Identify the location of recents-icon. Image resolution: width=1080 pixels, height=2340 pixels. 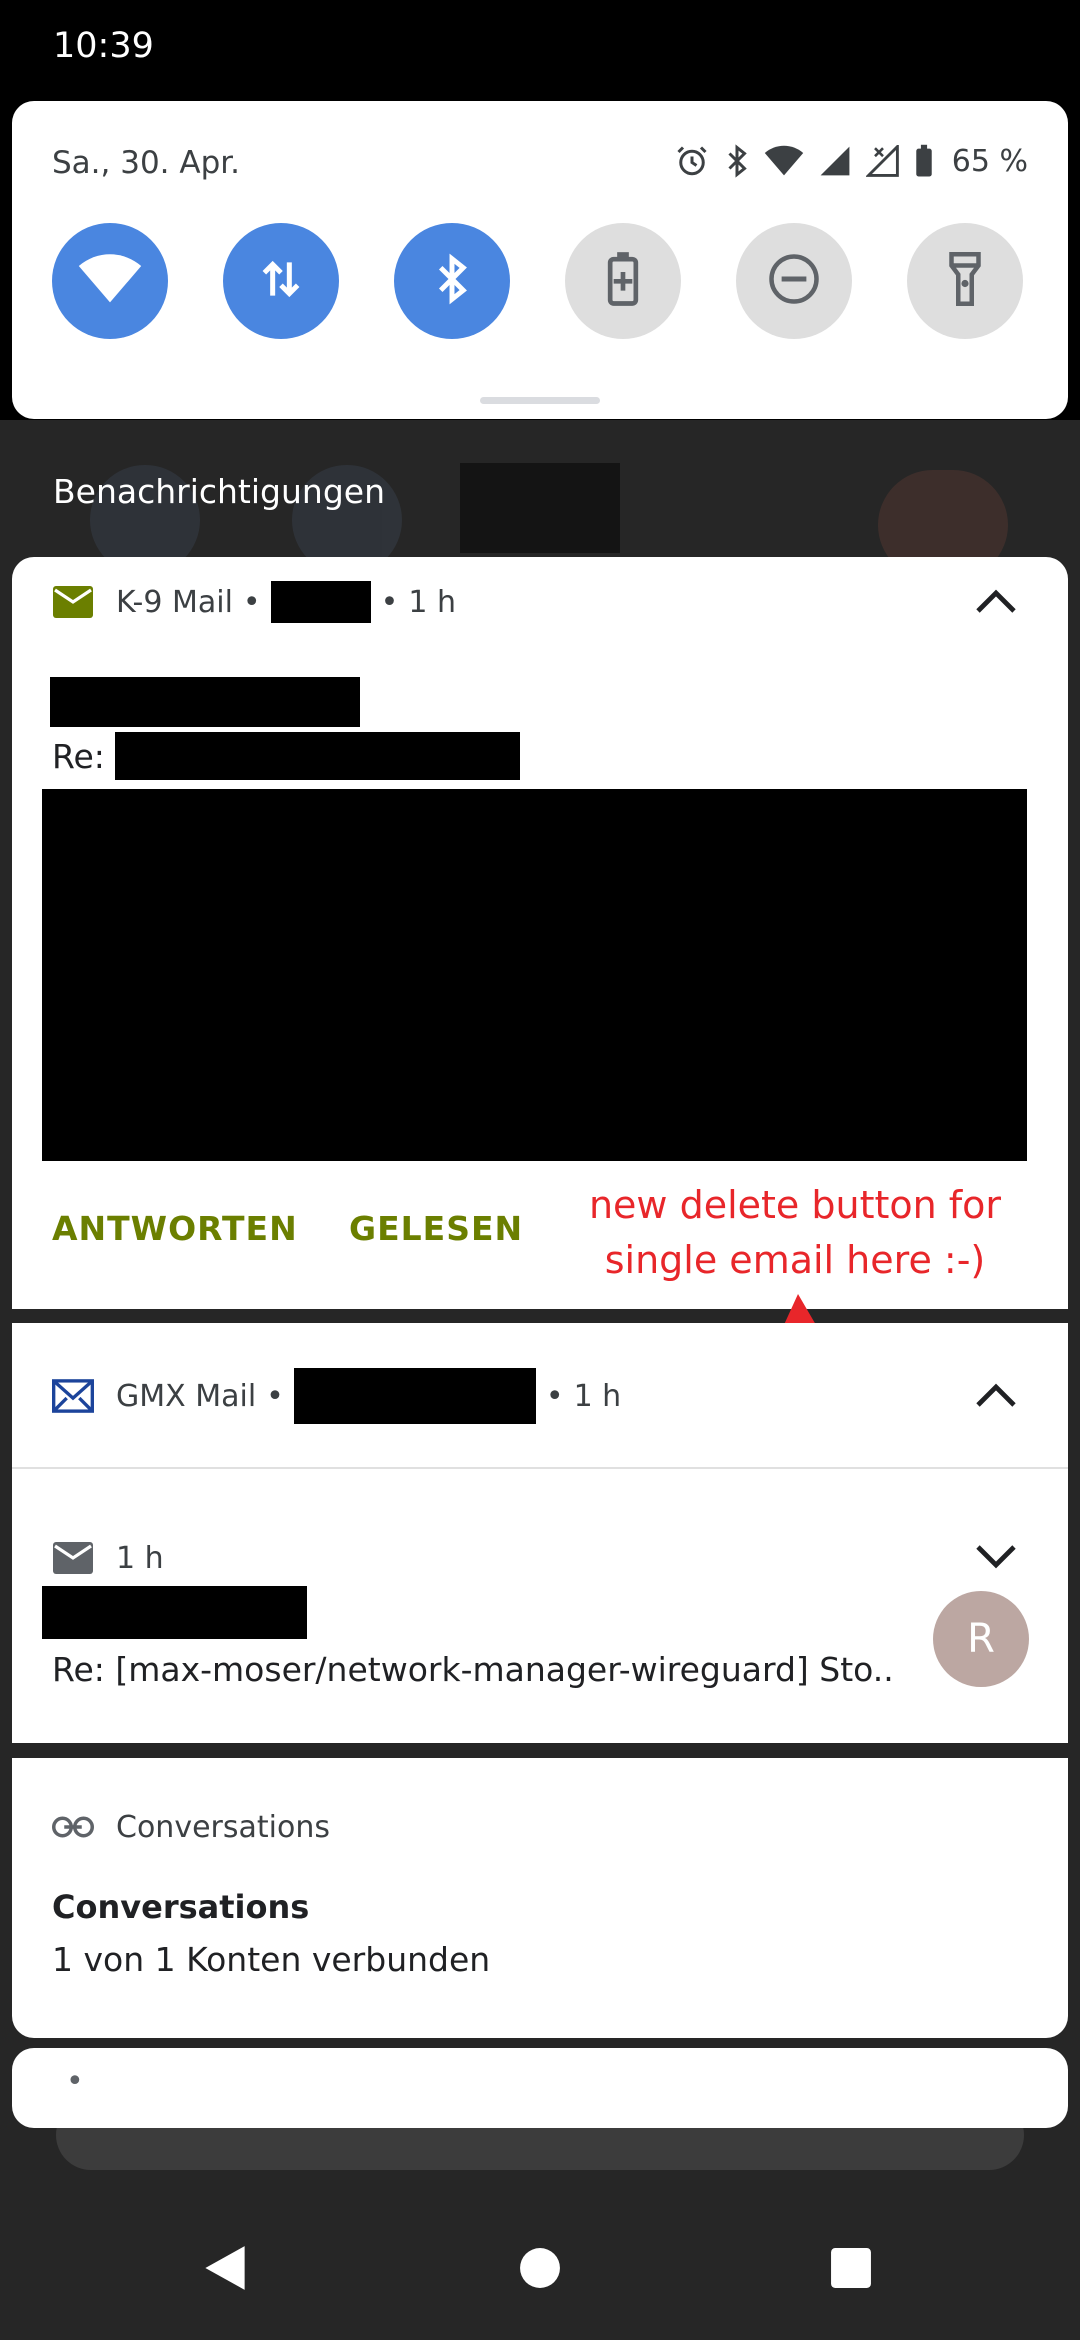
(851, 2270).